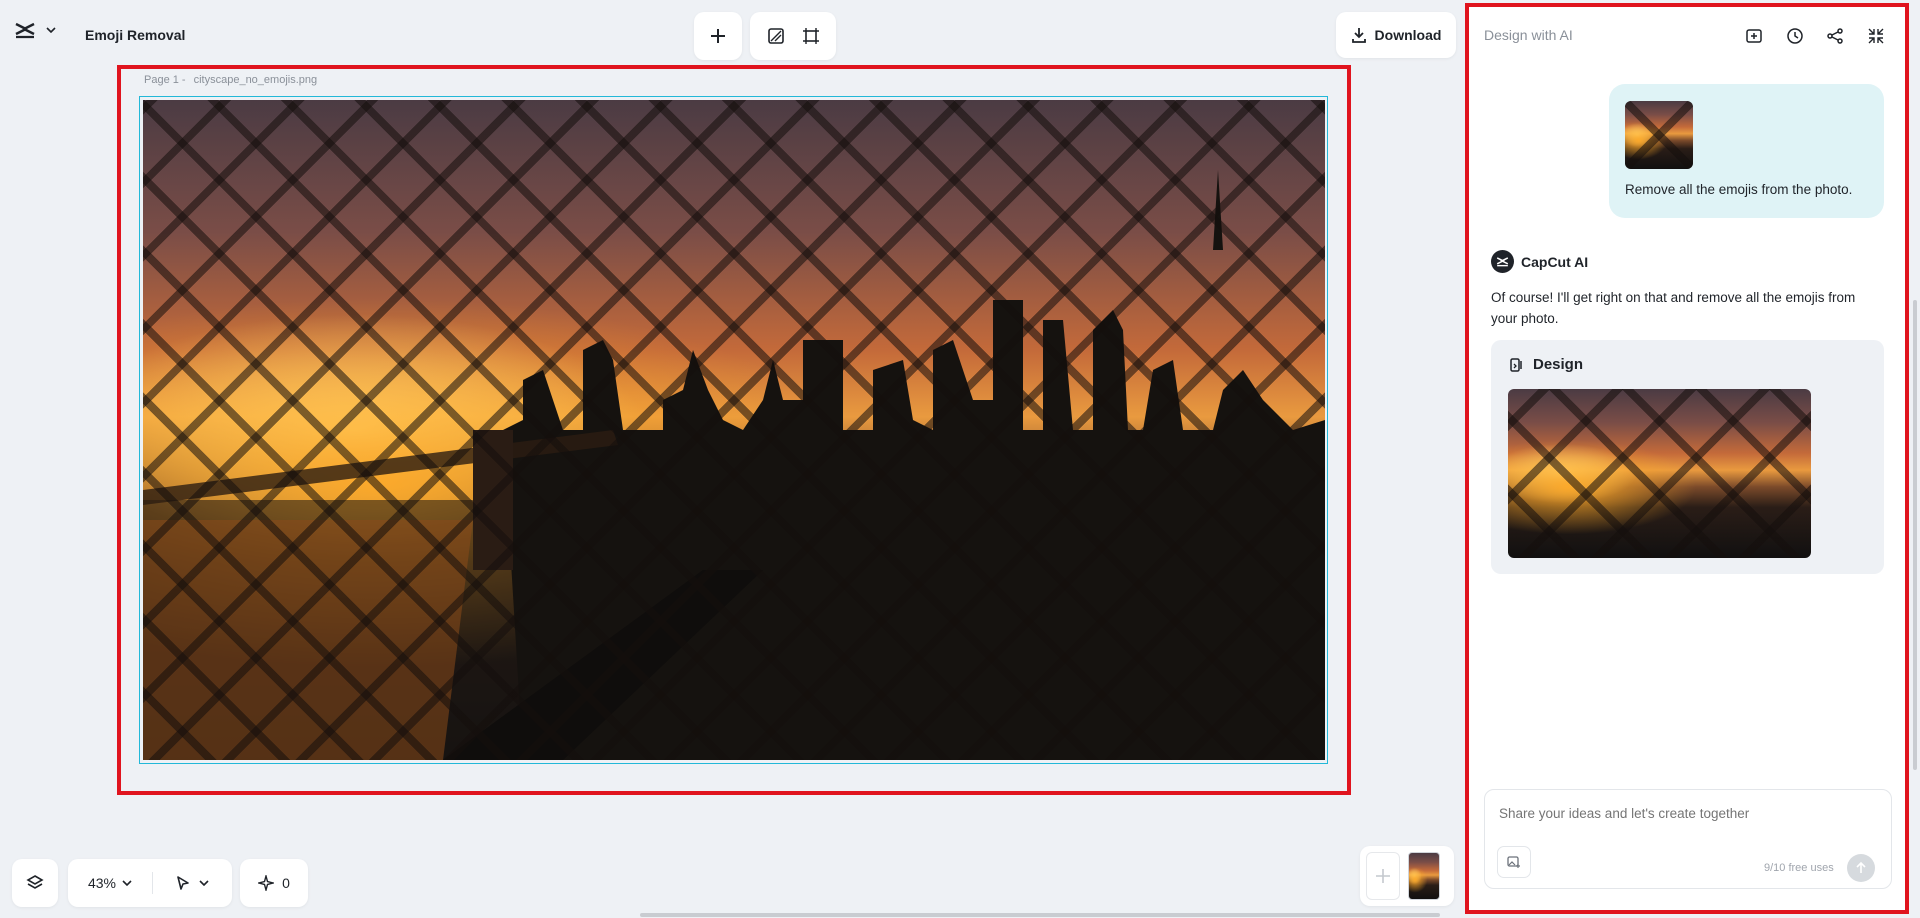 The image size is (1920, 918). I want to click on zoom-dropdown: 43%, so click(110, 883).